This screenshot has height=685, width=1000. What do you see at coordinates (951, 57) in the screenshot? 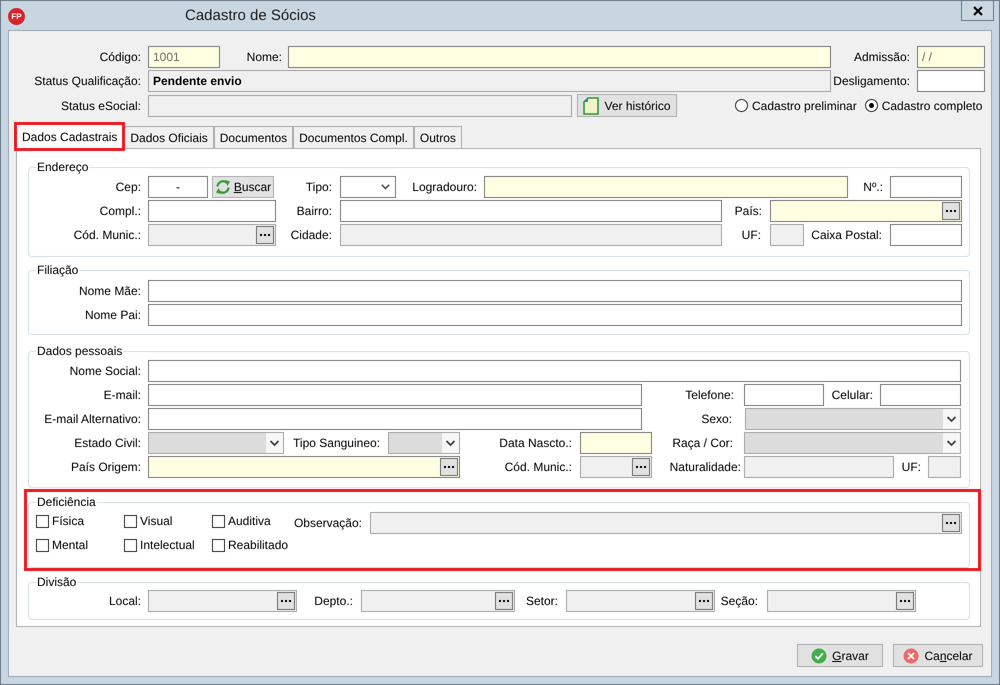
I see `text-field: / /` at bounding box center [951, 57].